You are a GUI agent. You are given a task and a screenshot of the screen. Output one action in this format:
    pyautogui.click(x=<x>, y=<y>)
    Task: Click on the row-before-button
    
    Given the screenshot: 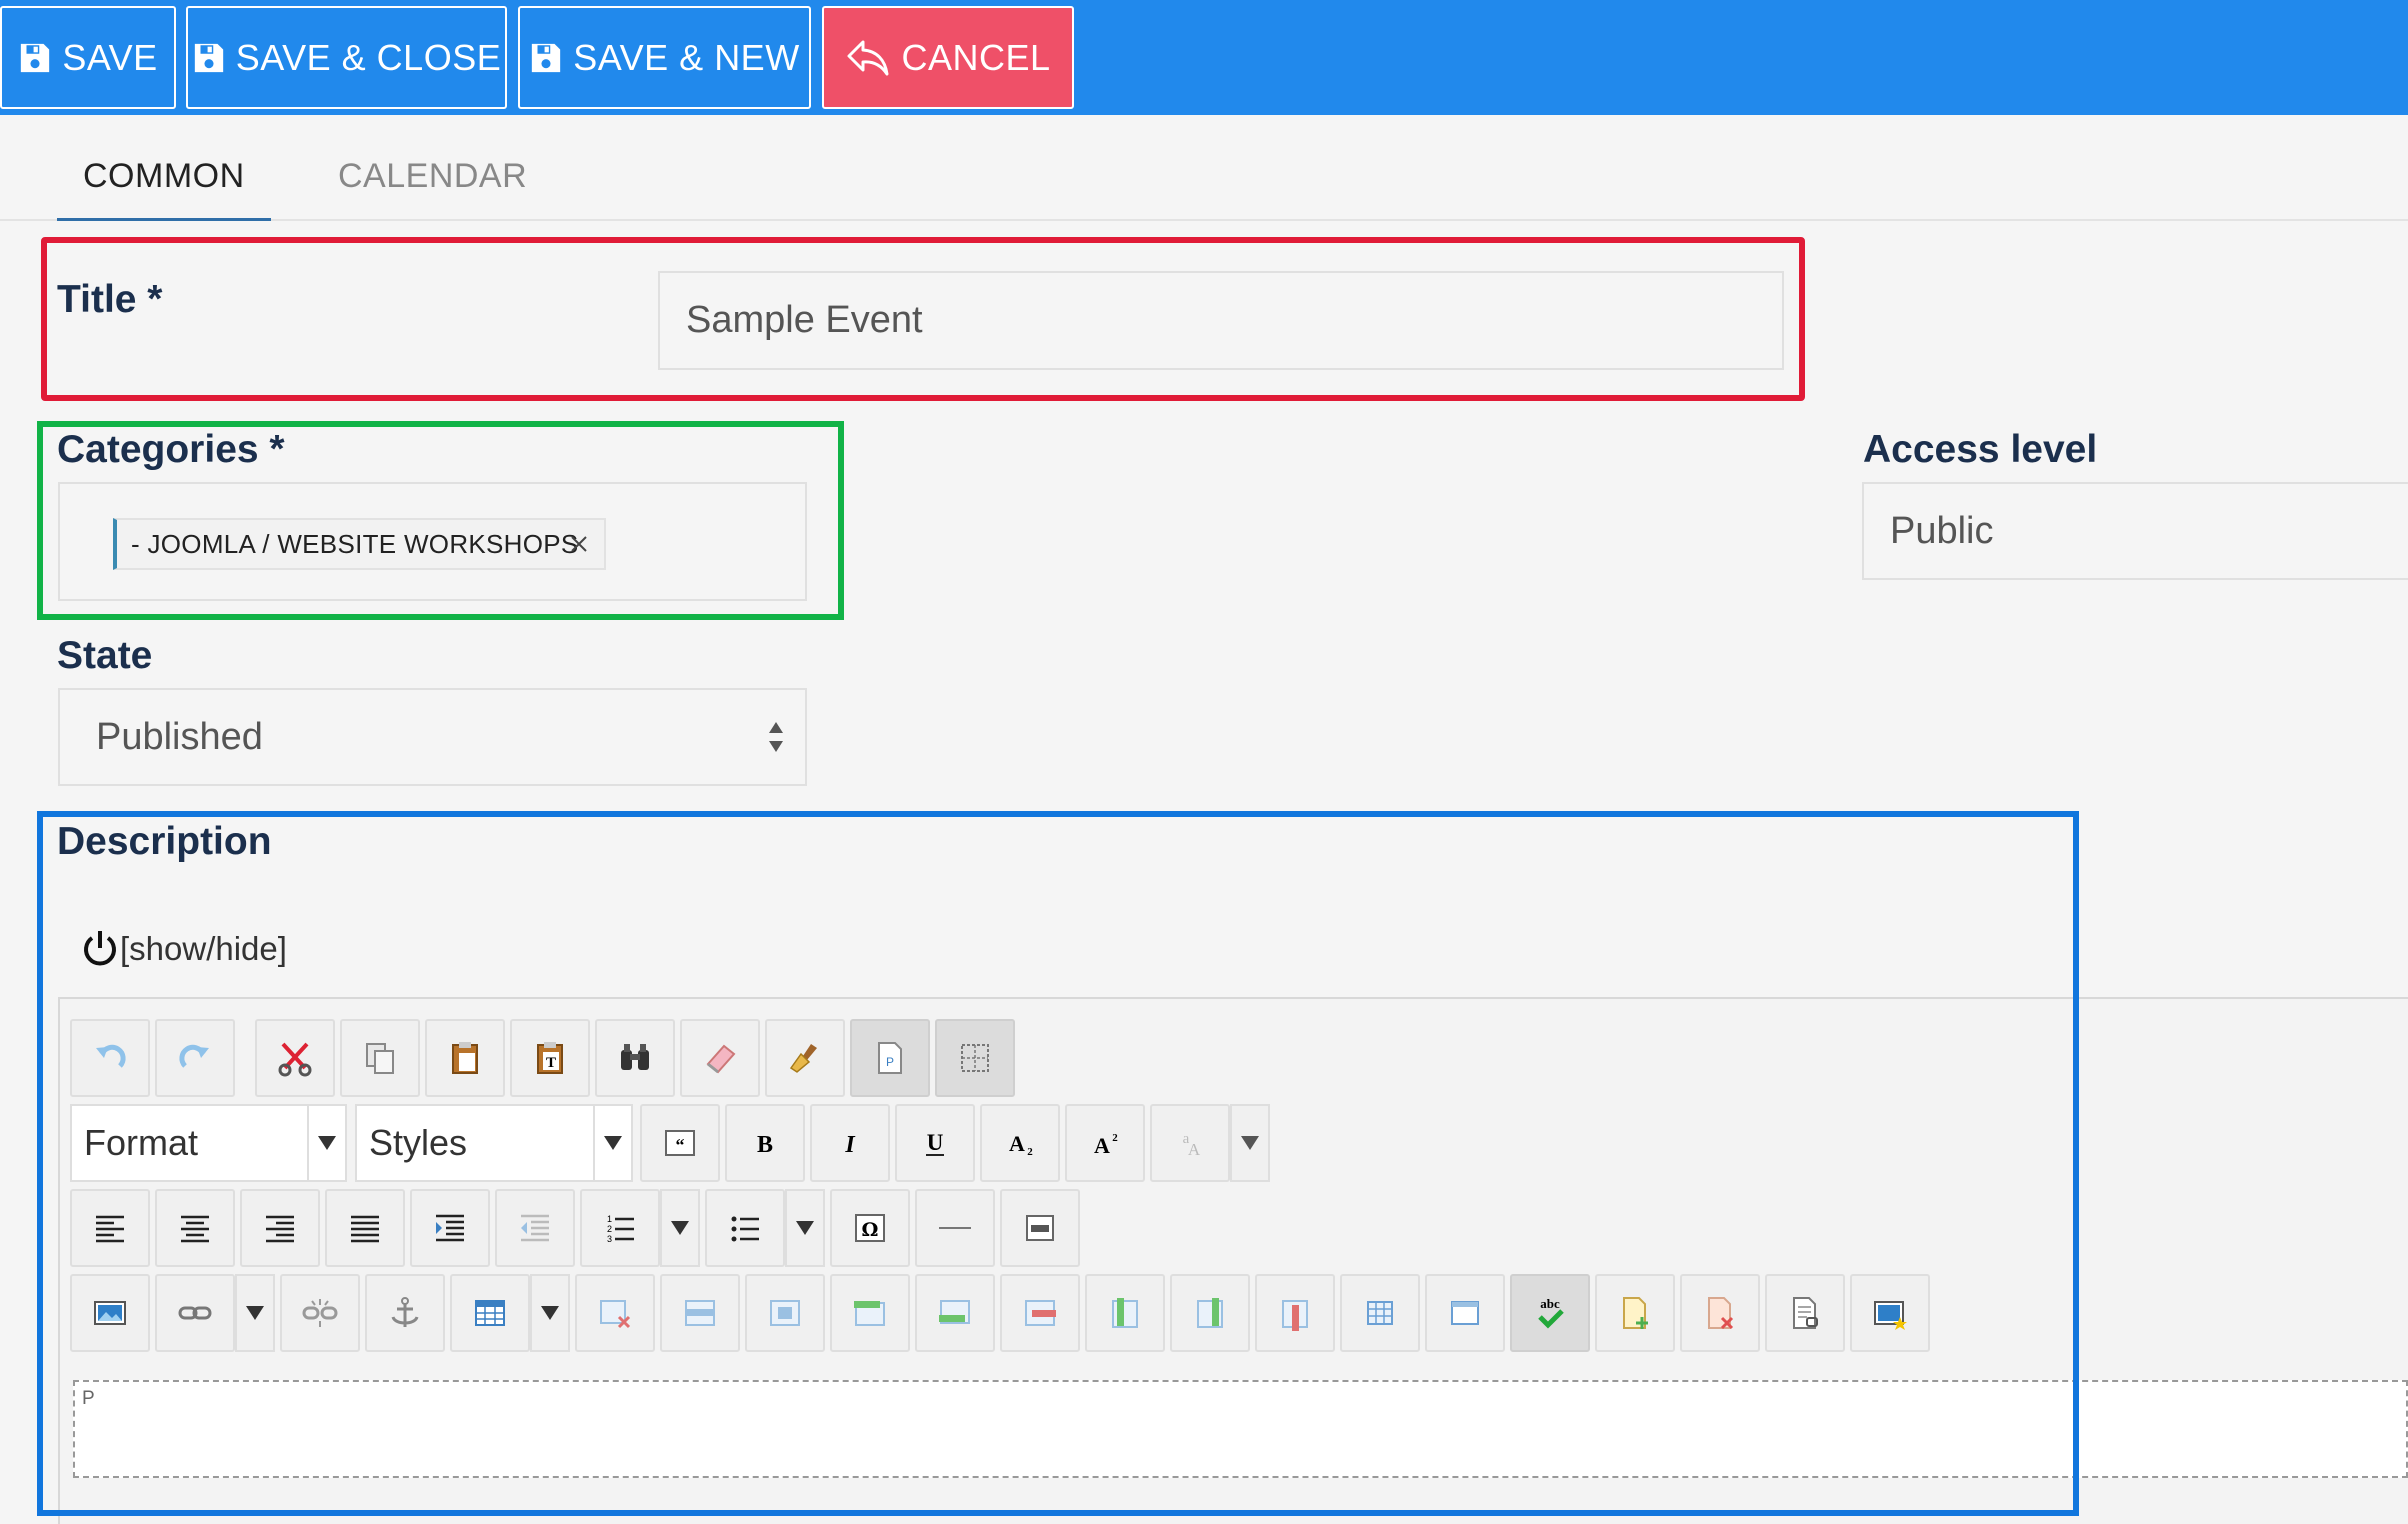 What is the action you would take?
    pyautogui.click(x=700, y=1313)
    